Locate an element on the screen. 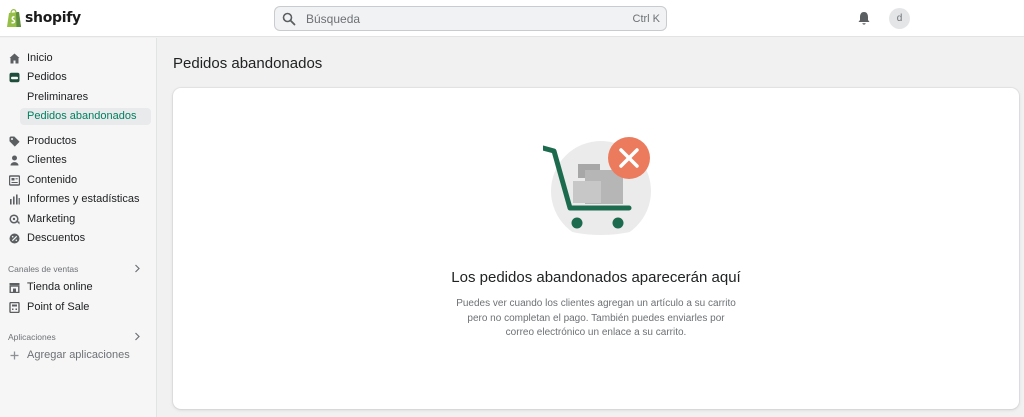  pos-icon is located at coordinates (14, 307).